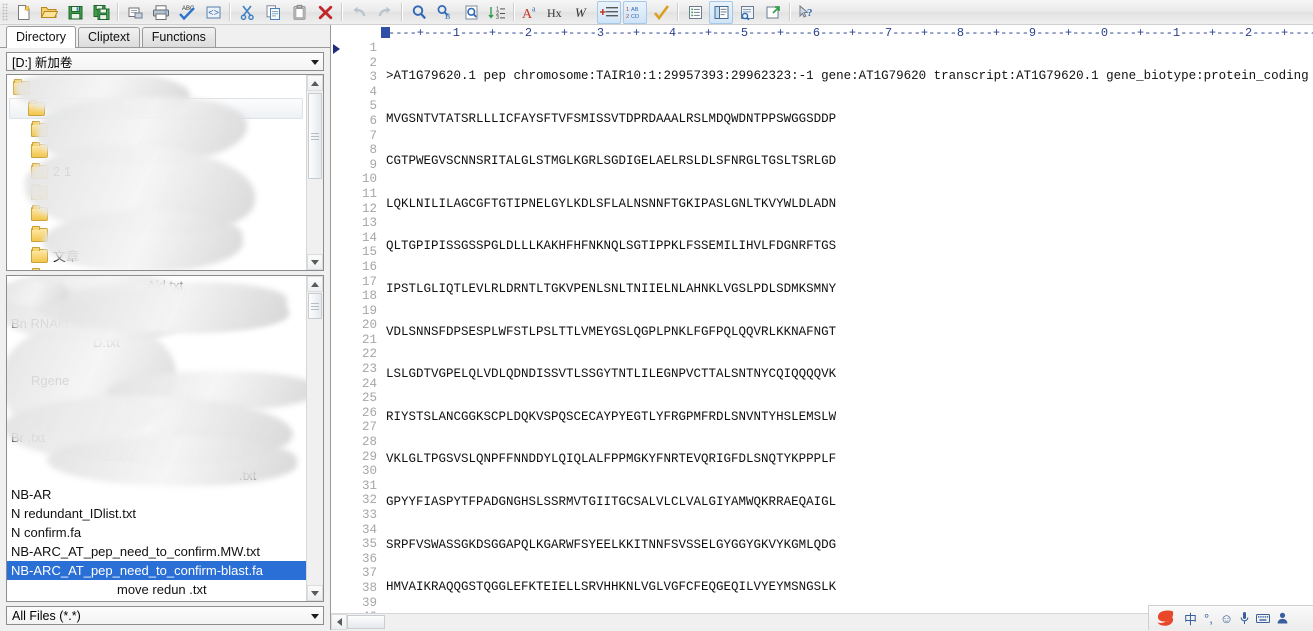  What do you see at coordinates (1166, 618) in the screenshot?
I see `sogou-logo-icon` at bounding box center [1166, 618].